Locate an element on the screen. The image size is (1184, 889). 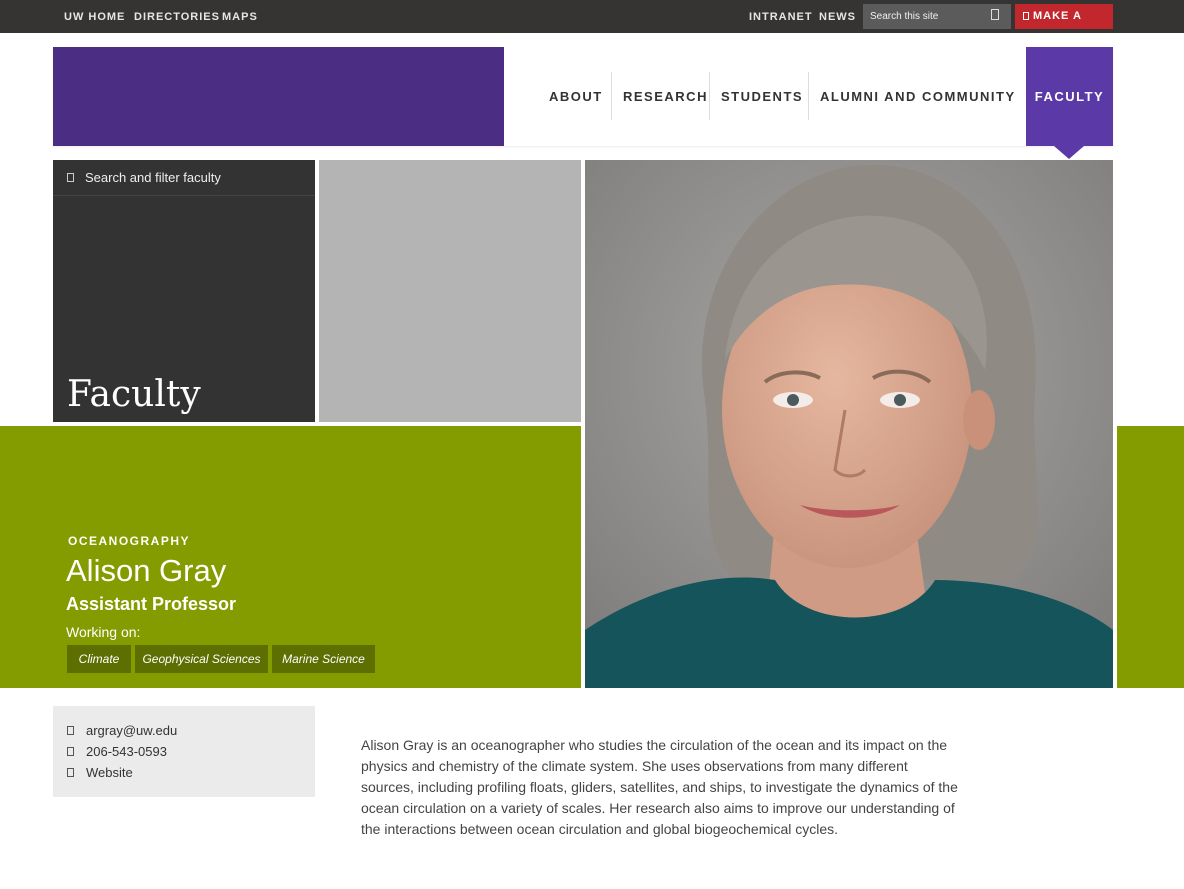
faculty-name: Alison Gray is located at coordinates (146, 570).